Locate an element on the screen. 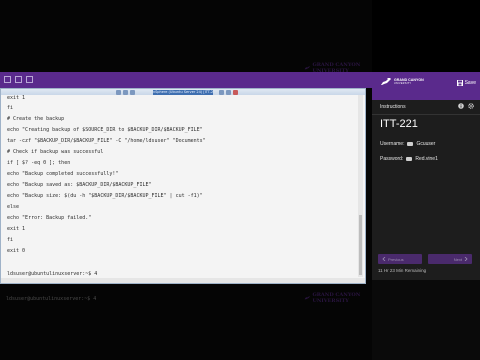 This screenshot has width=480, height=360. instructions-label: Instructions is located at coordinates (393, 107).